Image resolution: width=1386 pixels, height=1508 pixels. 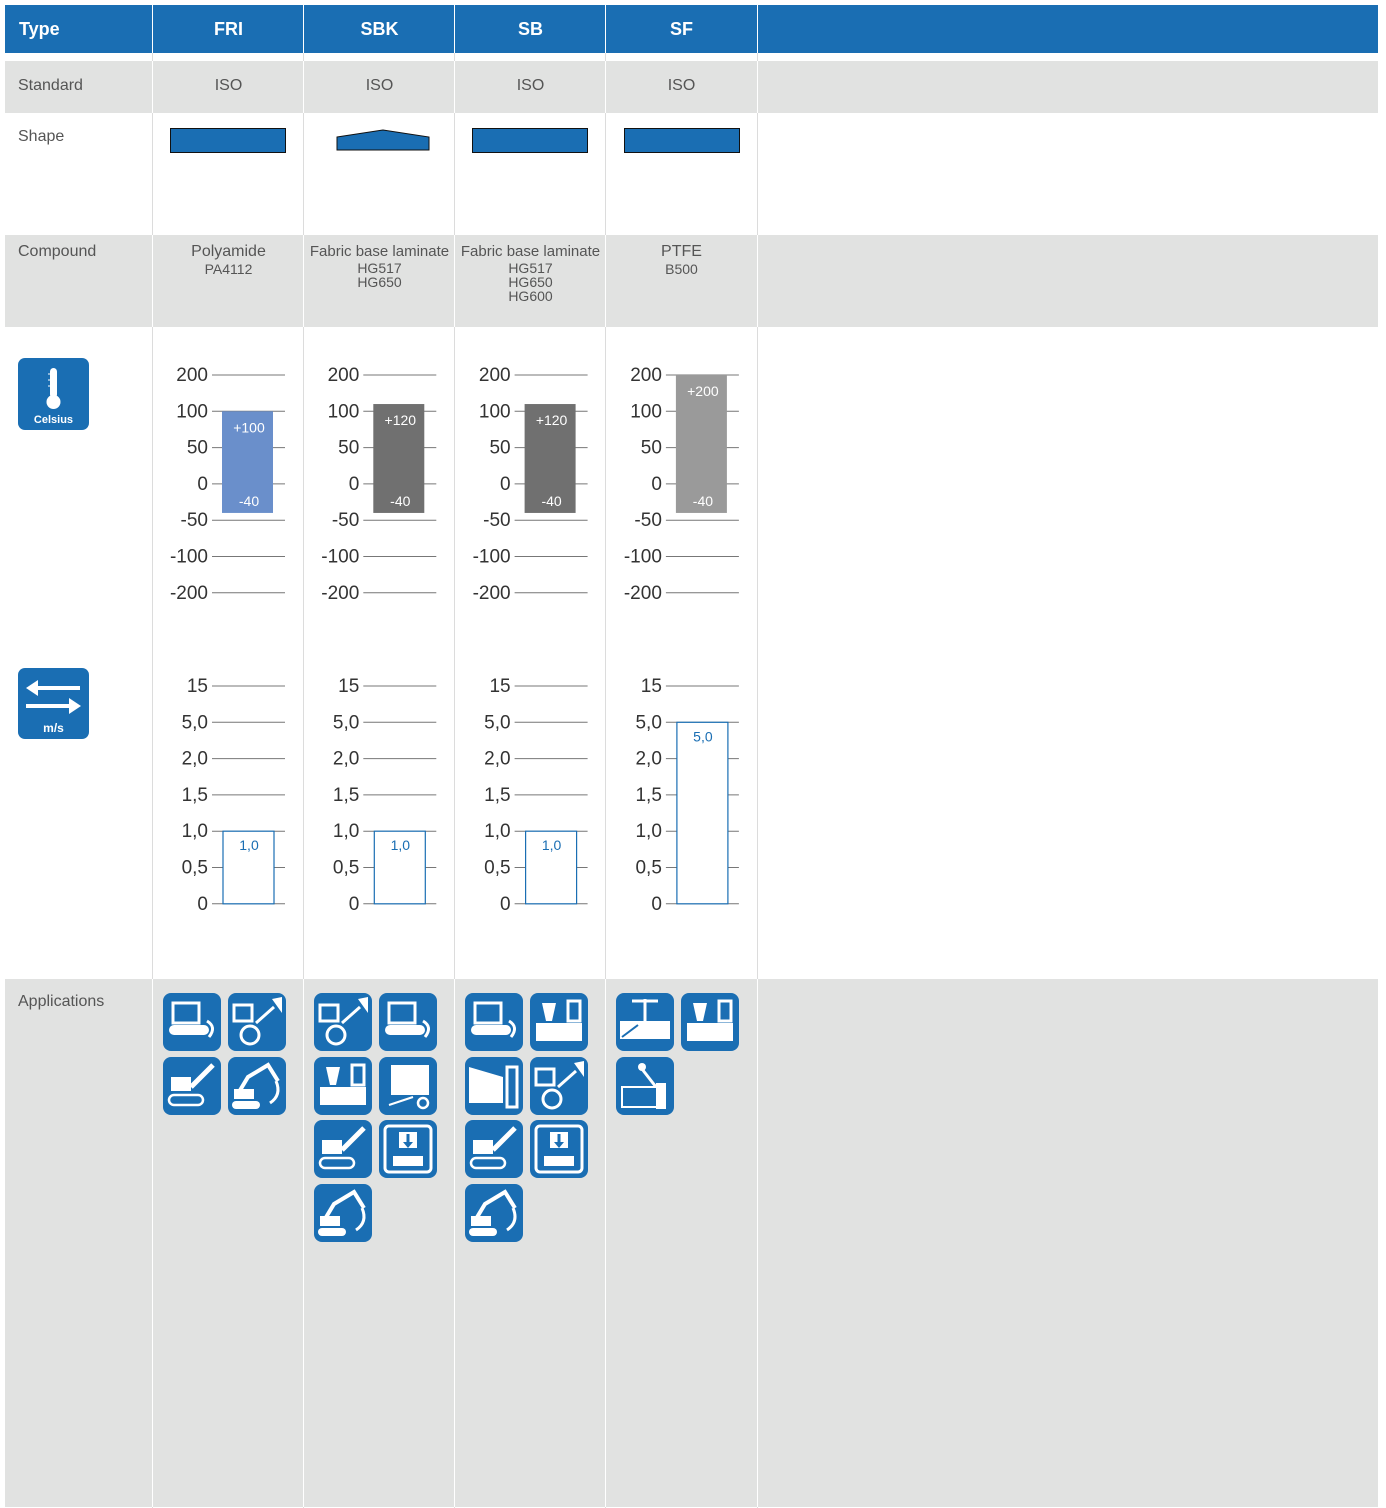 What do you see at coordinates (57, 251) in the screenshot?
I see `row-label-compound: Compound` at bounding box center [57, 251].